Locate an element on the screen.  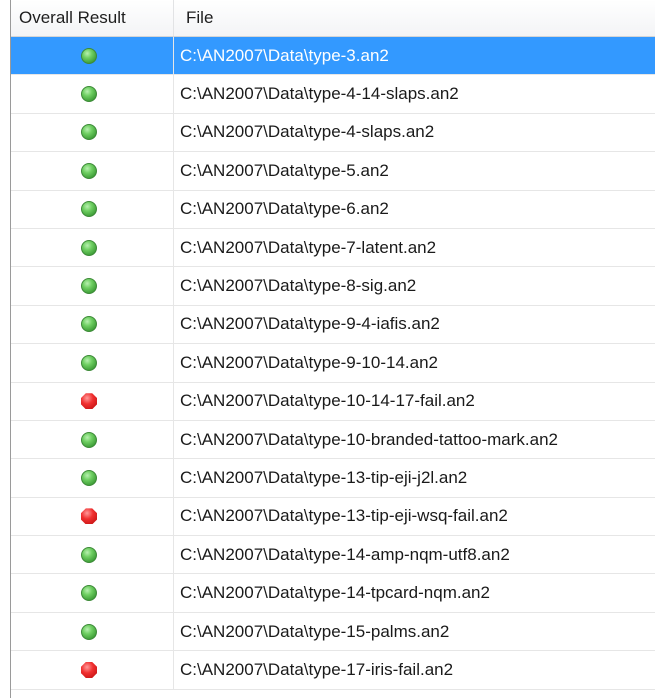
file-path-cell: C:\AN2007\Data\type-15-palms.an2 is located at coordinates (315, 631).